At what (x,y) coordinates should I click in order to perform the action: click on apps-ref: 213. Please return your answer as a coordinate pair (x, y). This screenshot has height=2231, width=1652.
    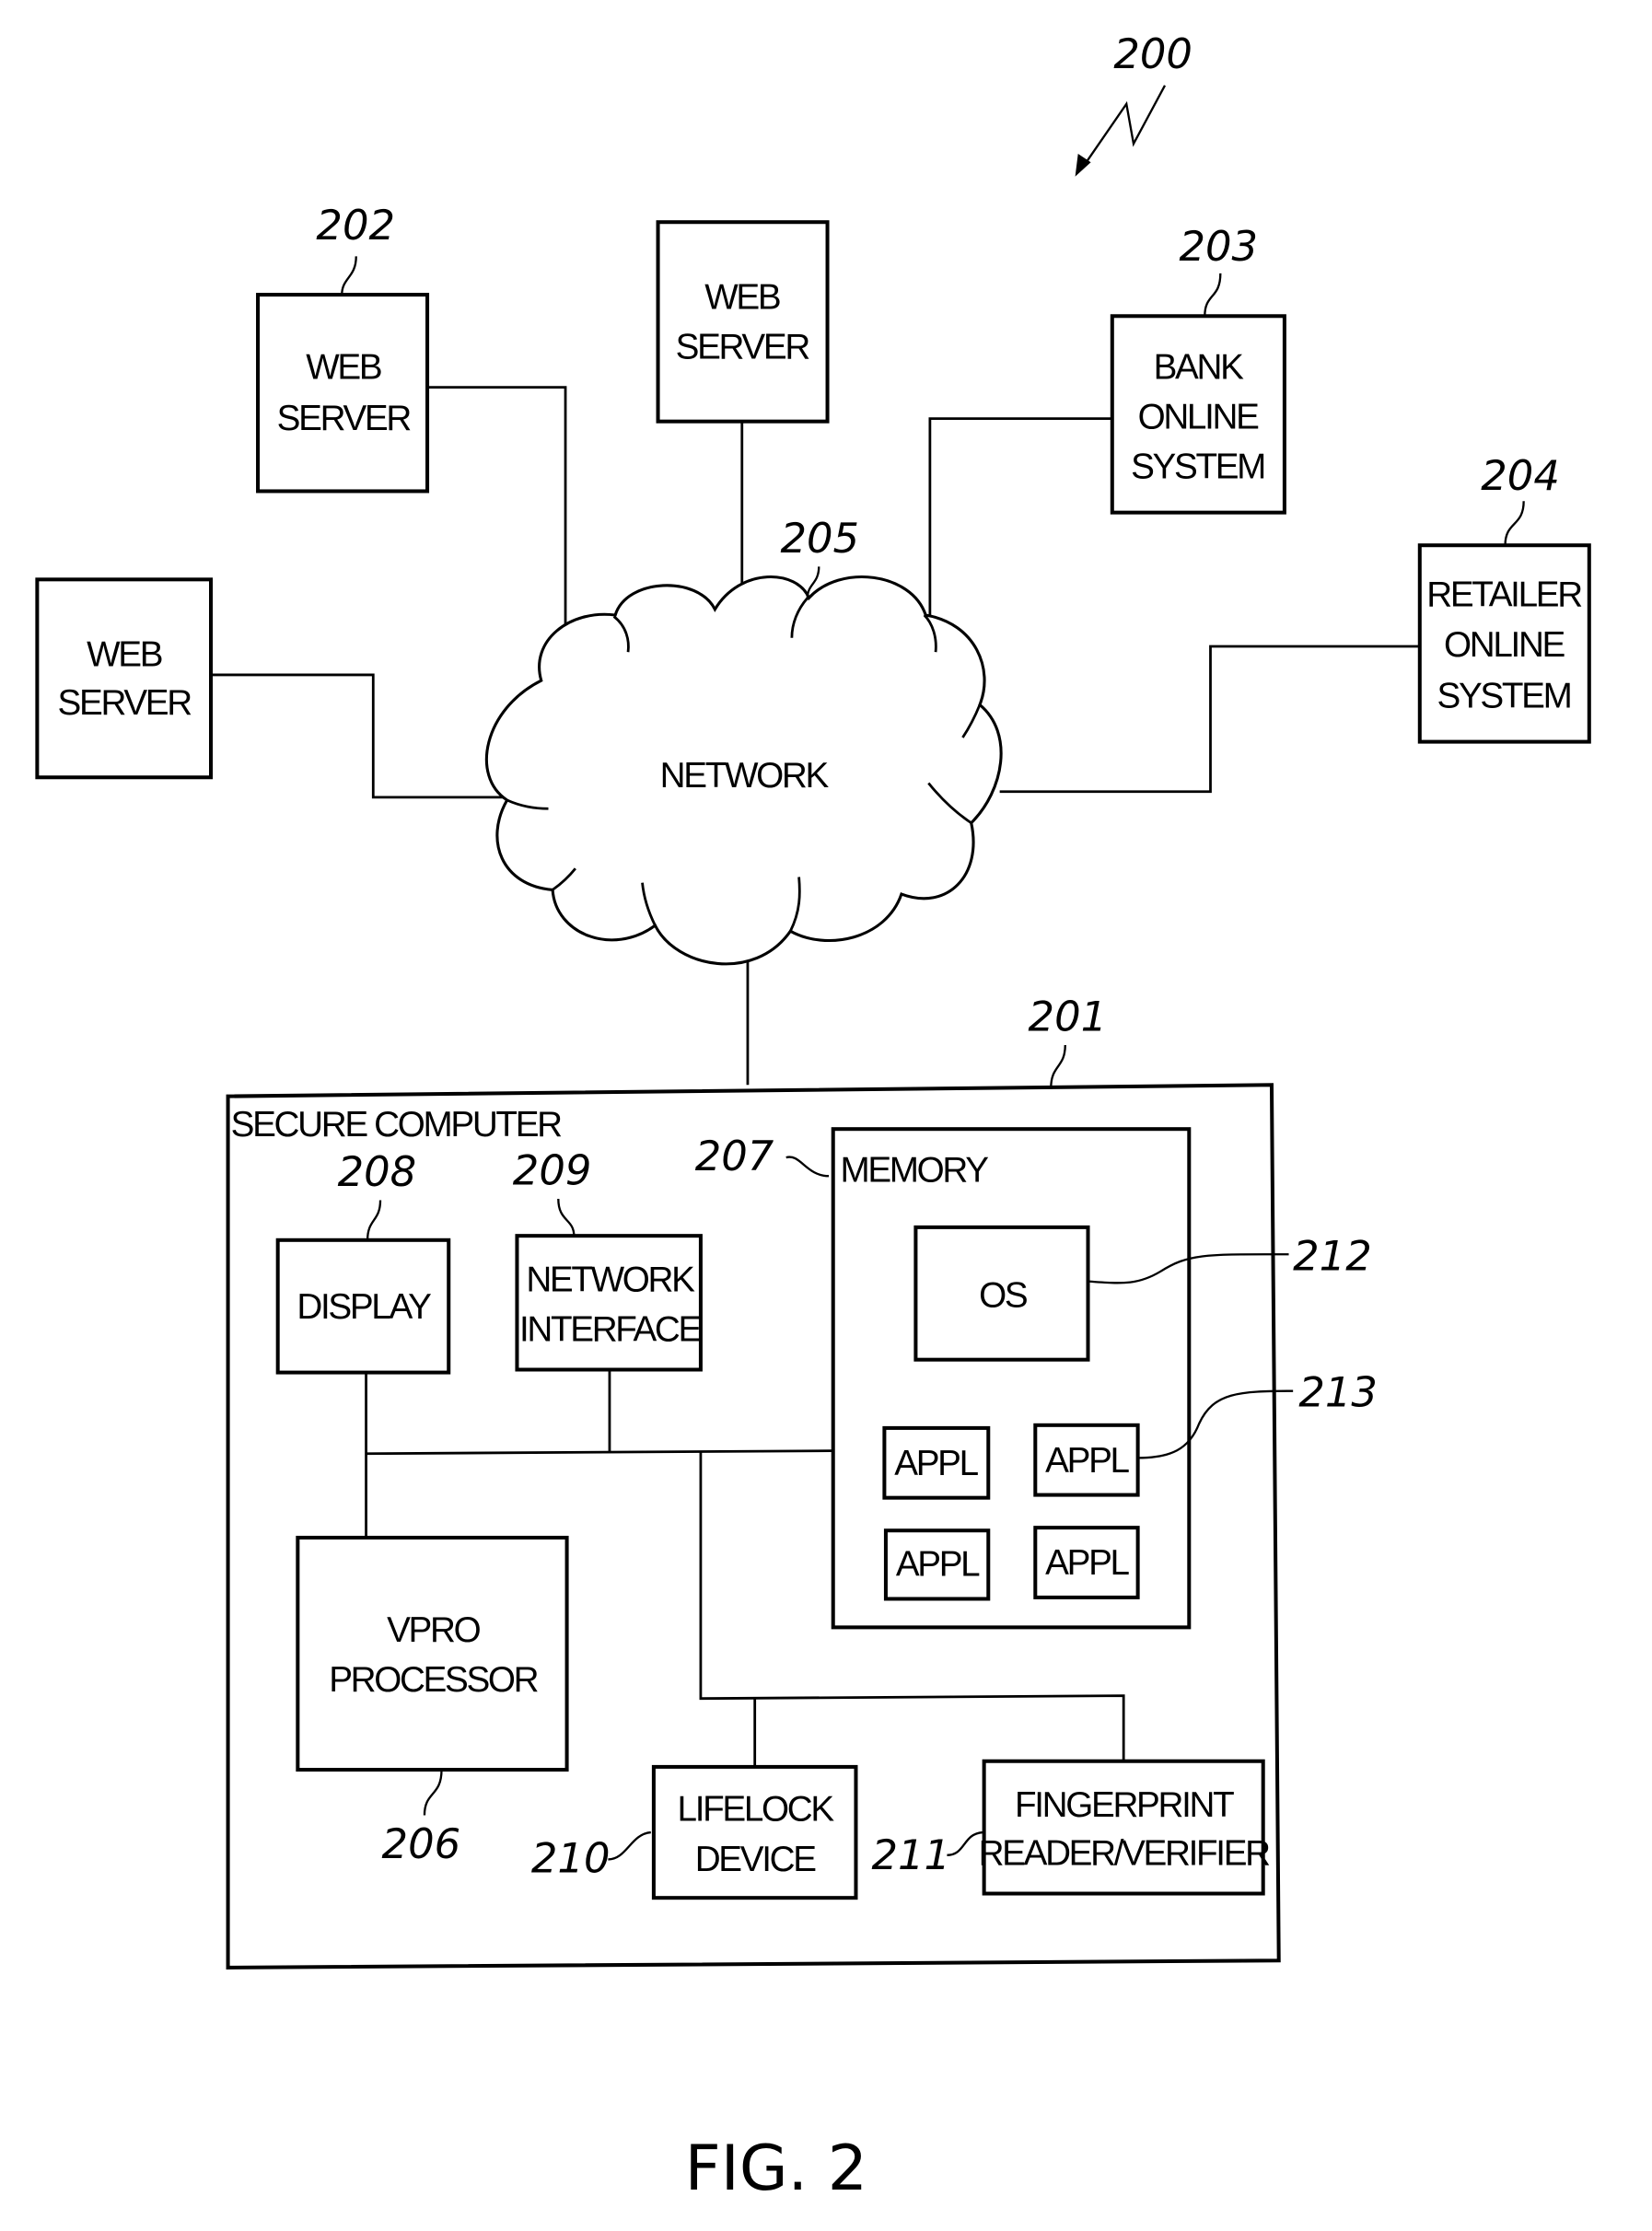
    Looking at the image, I should click on (1338, 1392).